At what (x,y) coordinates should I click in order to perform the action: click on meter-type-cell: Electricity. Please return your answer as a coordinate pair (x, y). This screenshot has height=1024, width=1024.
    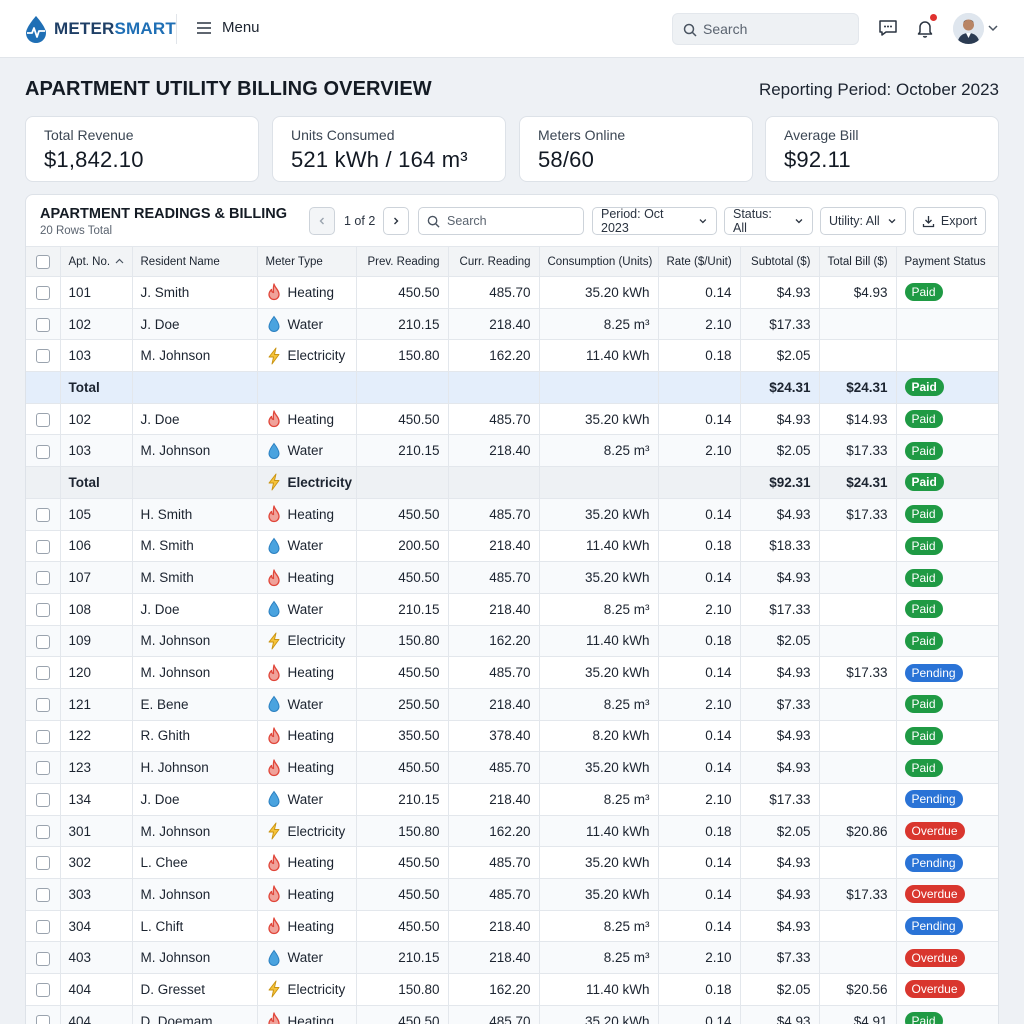
    Looking at the image, I should click on (307, 641).